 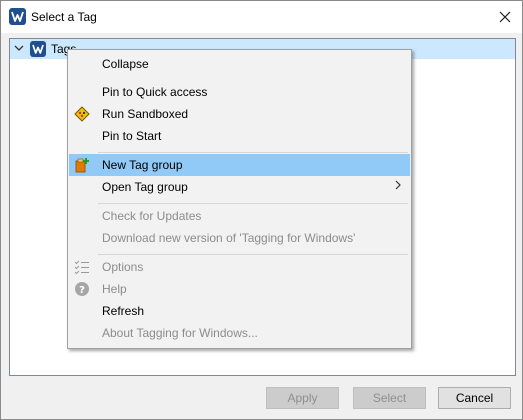 I want to click on menu-item-pin-quick-access: Pin to Quick access, so click(x=239, y=92).